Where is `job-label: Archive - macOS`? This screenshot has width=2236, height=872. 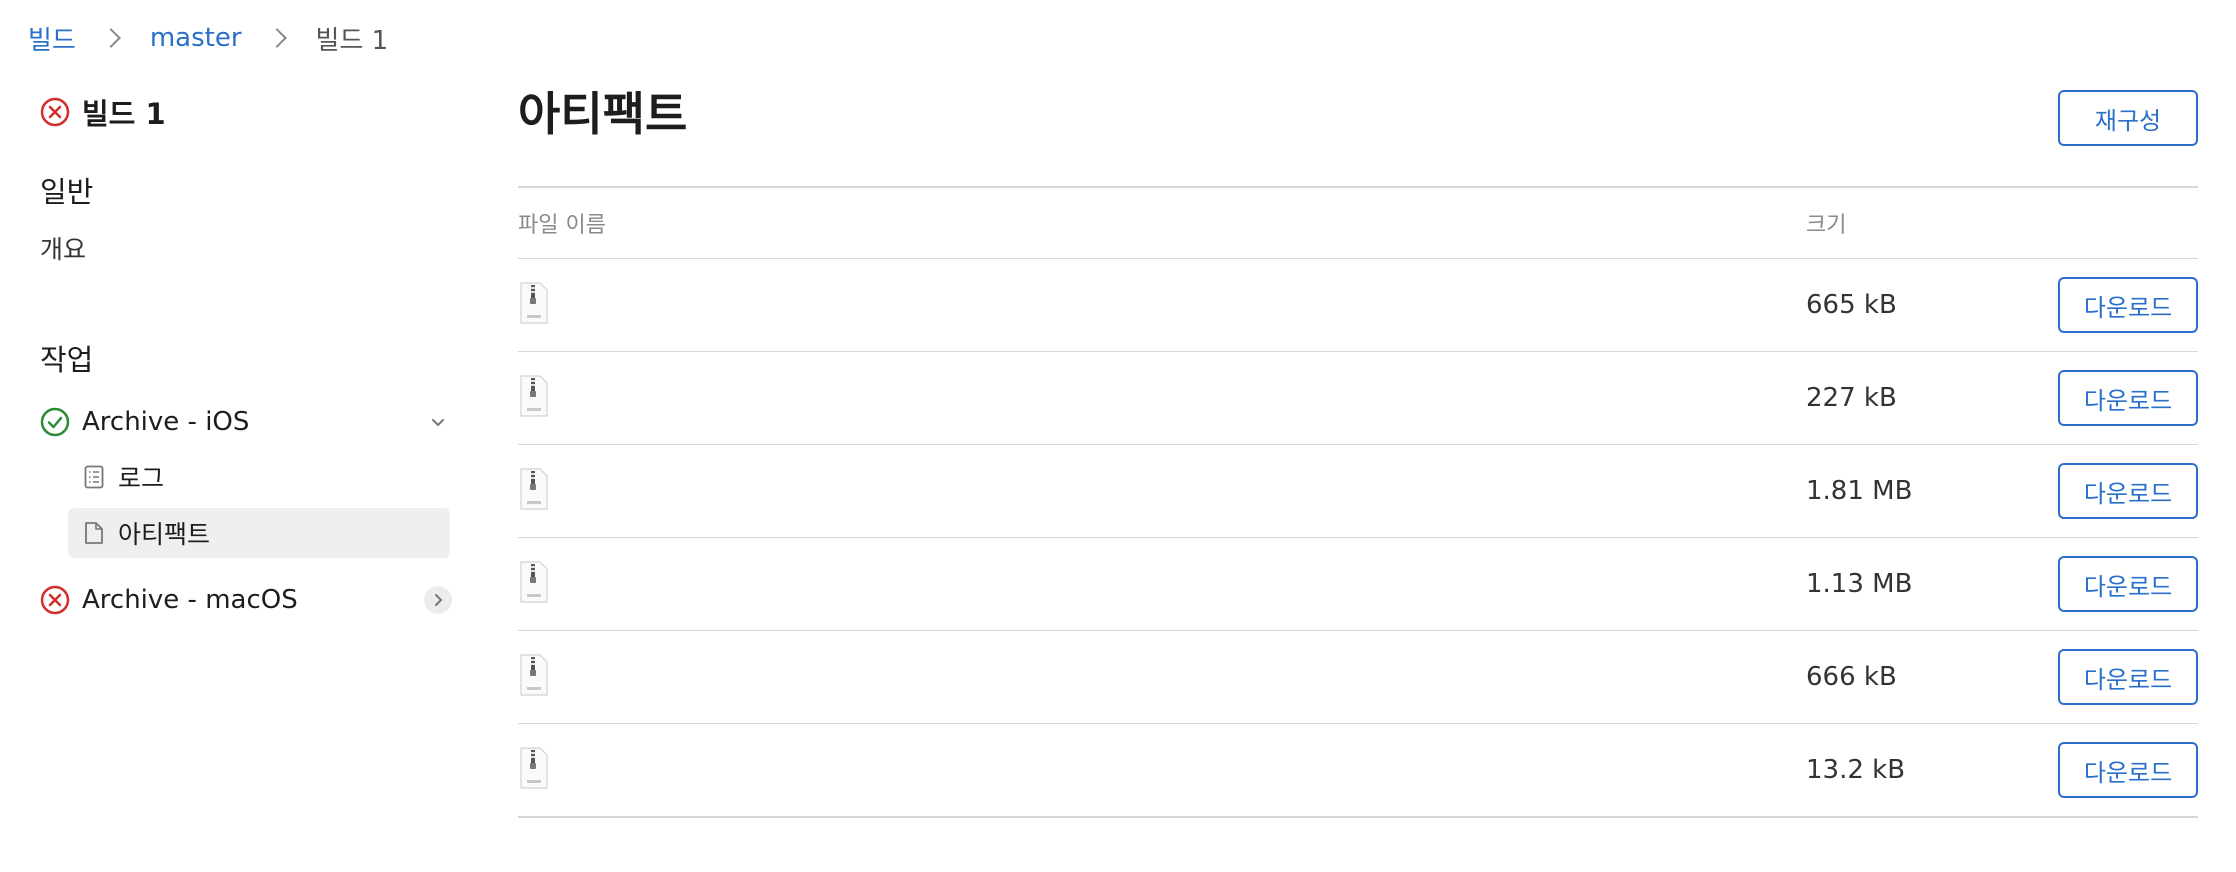 job-label: Archive - macOS is located at coordinates (190, 600).